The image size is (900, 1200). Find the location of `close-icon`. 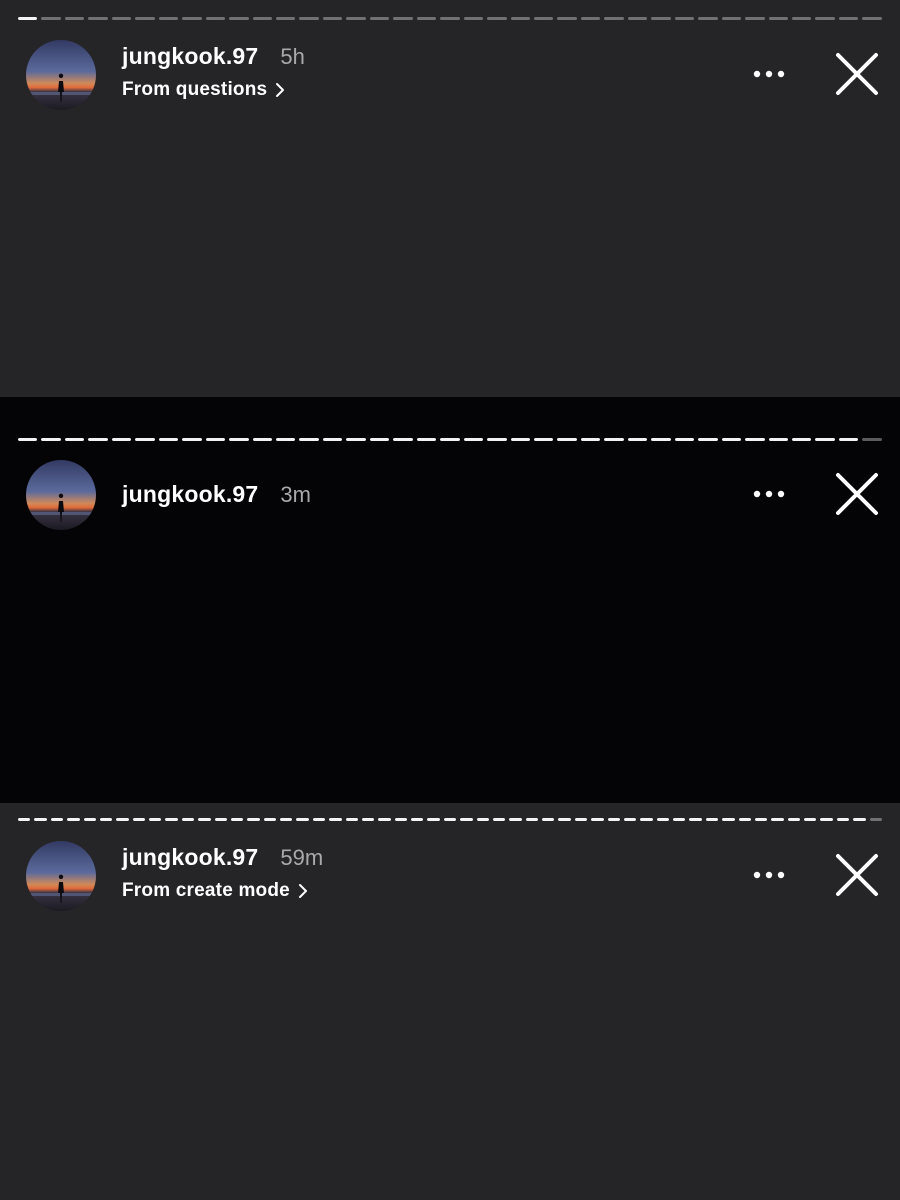

close-icon is located at coordinates (857, 875).